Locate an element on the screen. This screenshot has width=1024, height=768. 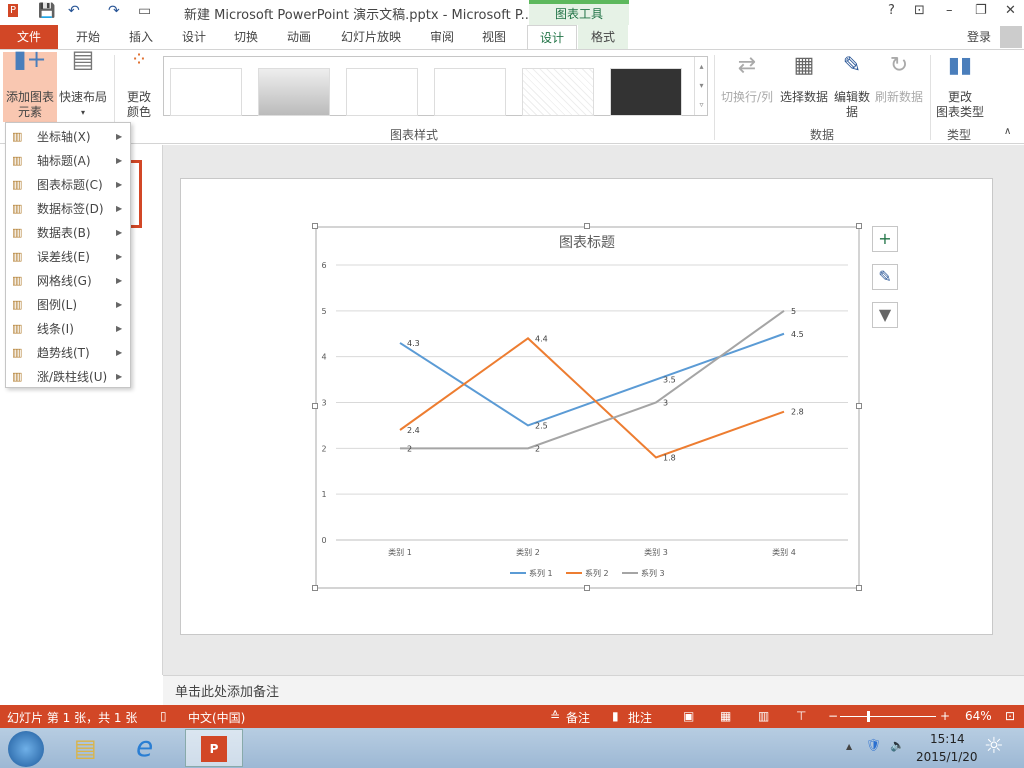
menu-item-label: 坐标轴(X) is located at coordinates (64, 137).